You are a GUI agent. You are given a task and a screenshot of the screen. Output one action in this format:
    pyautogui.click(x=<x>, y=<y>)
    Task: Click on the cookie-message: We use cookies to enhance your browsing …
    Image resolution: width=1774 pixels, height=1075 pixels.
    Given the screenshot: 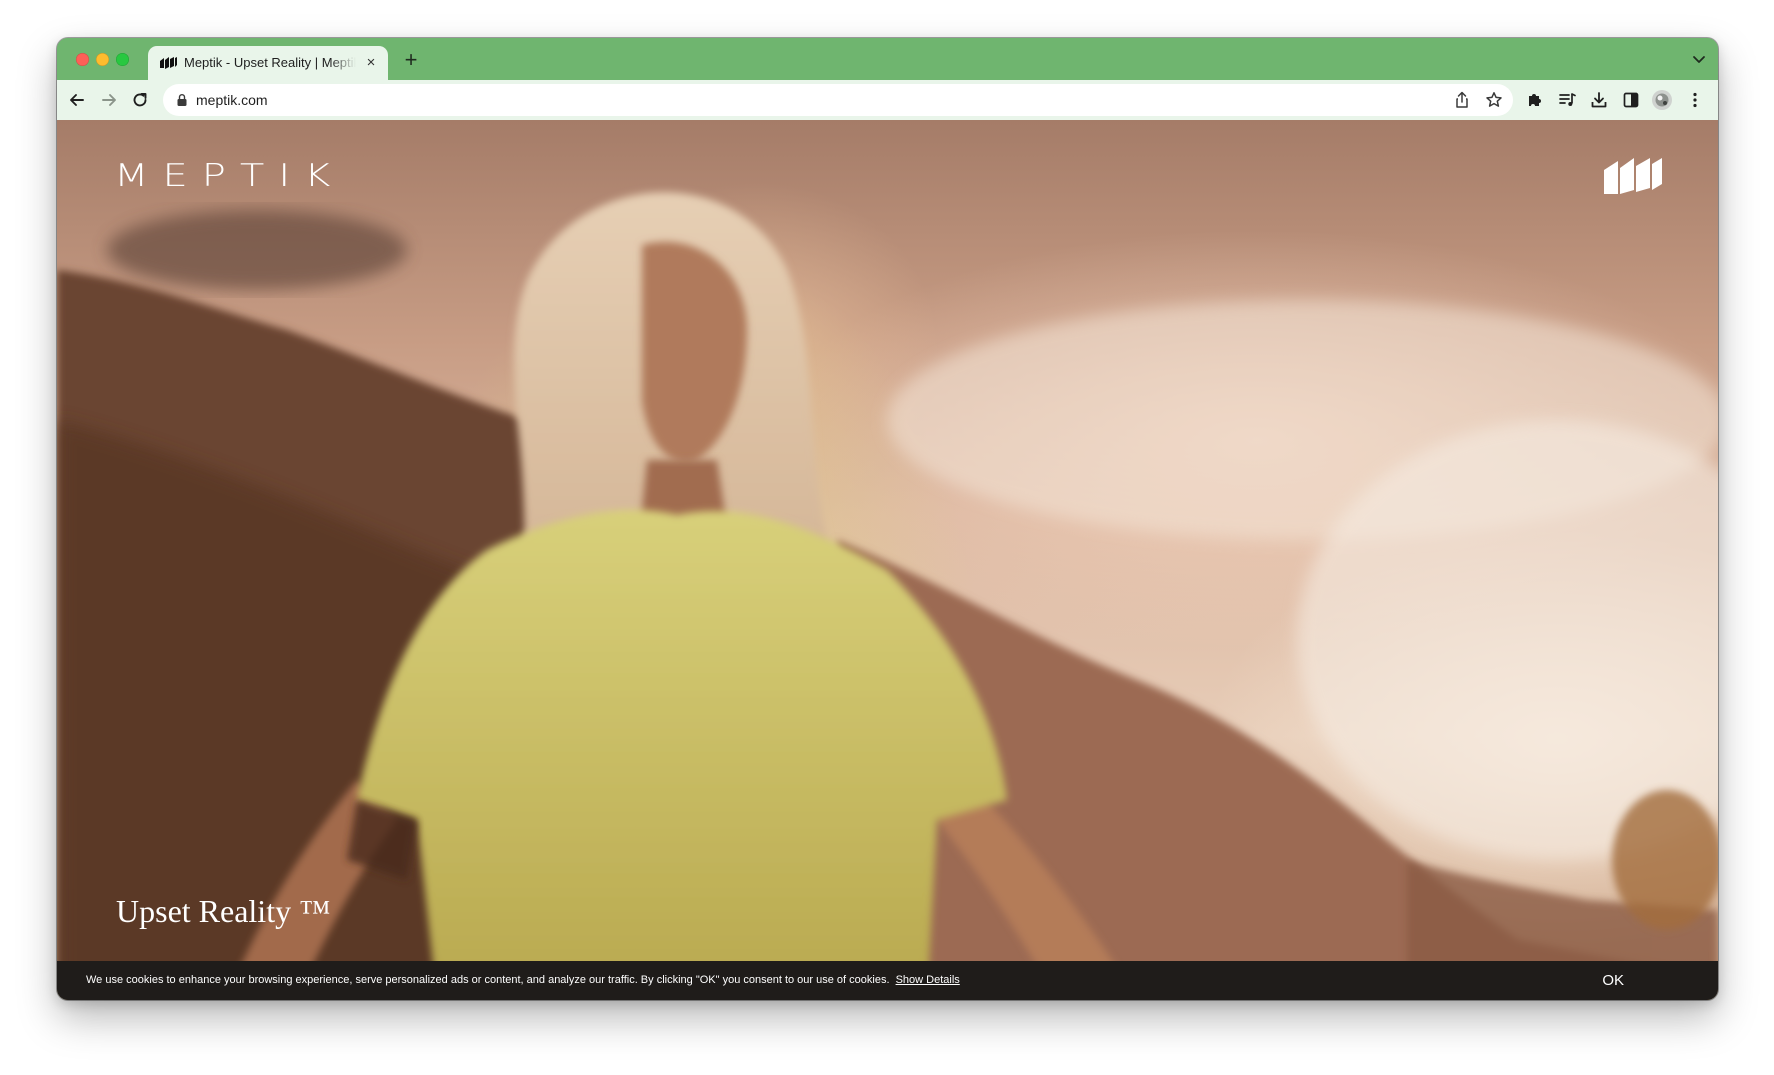 What is the action you would take?
    pyautogui.click(x=488, y=980)
    